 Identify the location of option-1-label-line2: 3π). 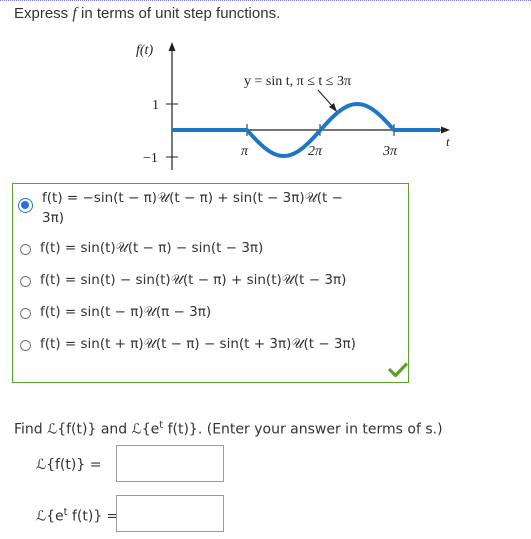
(53, 218).